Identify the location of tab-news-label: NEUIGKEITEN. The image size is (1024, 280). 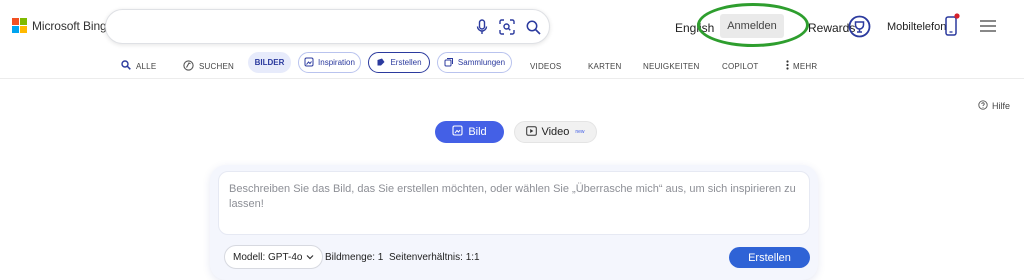
(671, 66).